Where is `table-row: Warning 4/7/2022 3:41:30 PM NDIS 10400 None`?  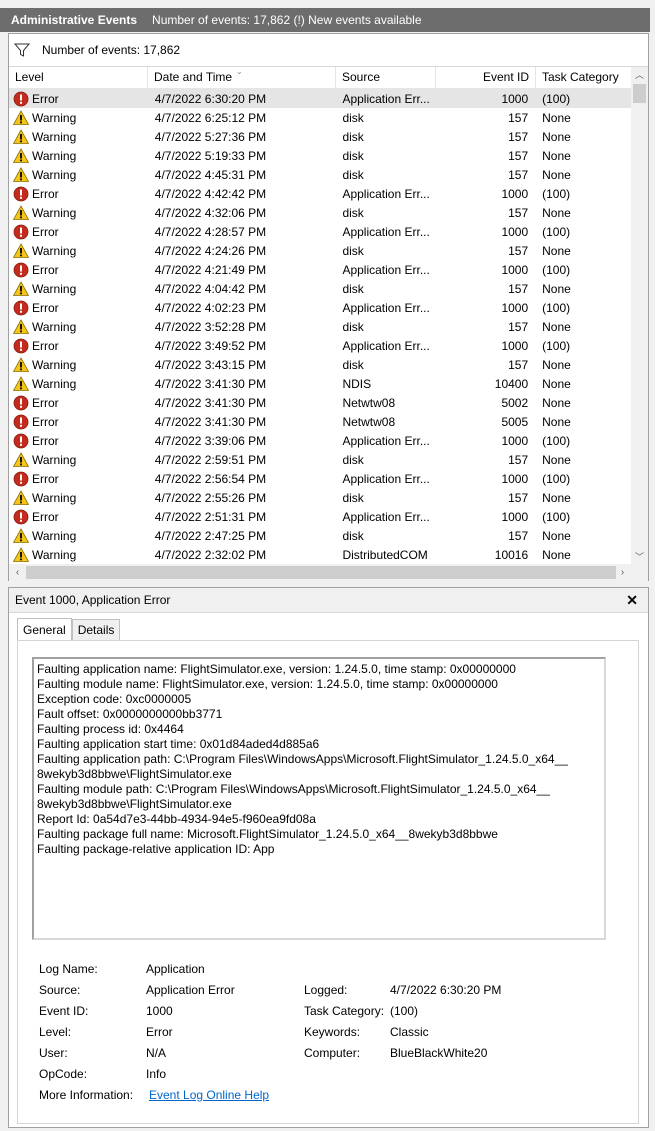
table-row: Warning 4/7/2022 3:41:30 PM NDIS 10400 None is located at coordinates (320, 383).